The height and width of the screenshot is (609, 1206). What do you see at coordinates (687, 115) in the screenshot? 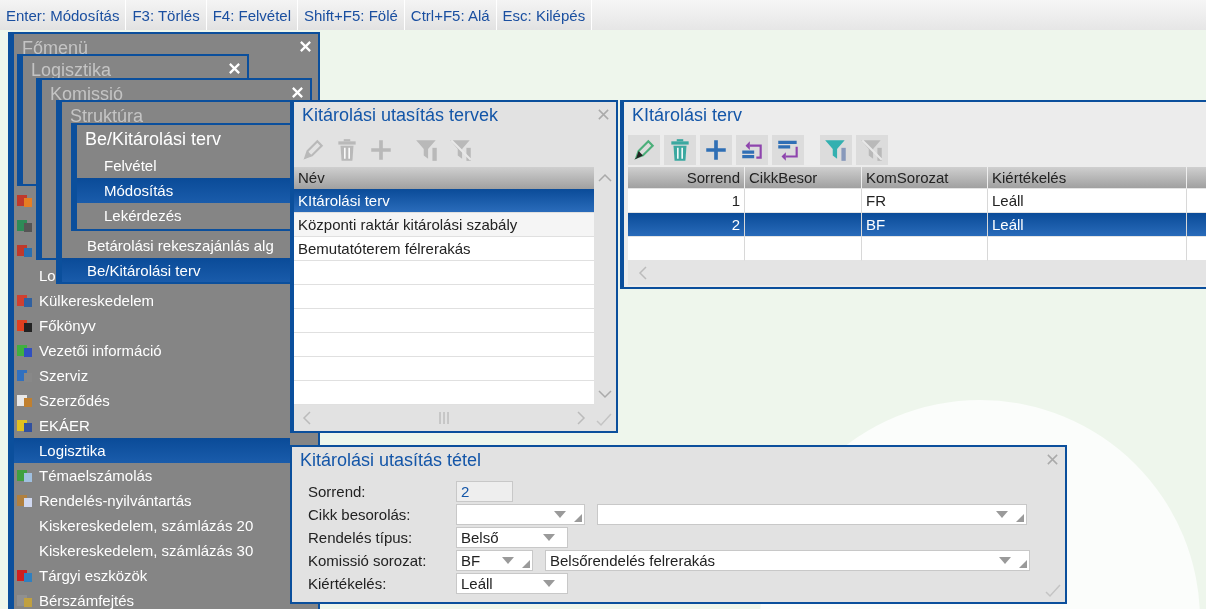
I see `dialog-title: KItárolási terv` at bounding box center [687, 115].